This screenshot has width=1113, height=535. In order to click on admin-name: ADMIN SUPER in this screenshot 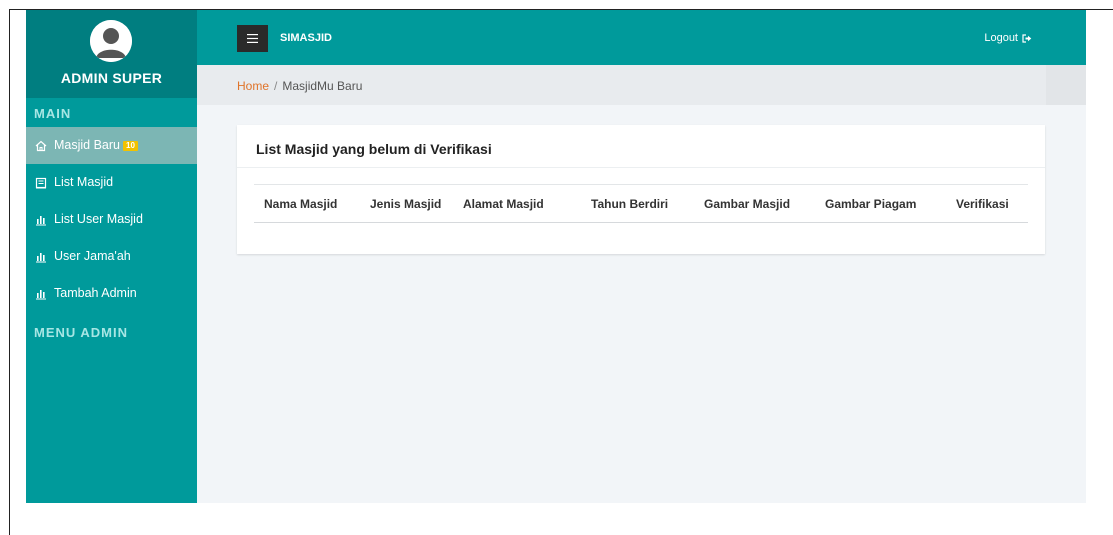, I will do `click(111, 78)`.